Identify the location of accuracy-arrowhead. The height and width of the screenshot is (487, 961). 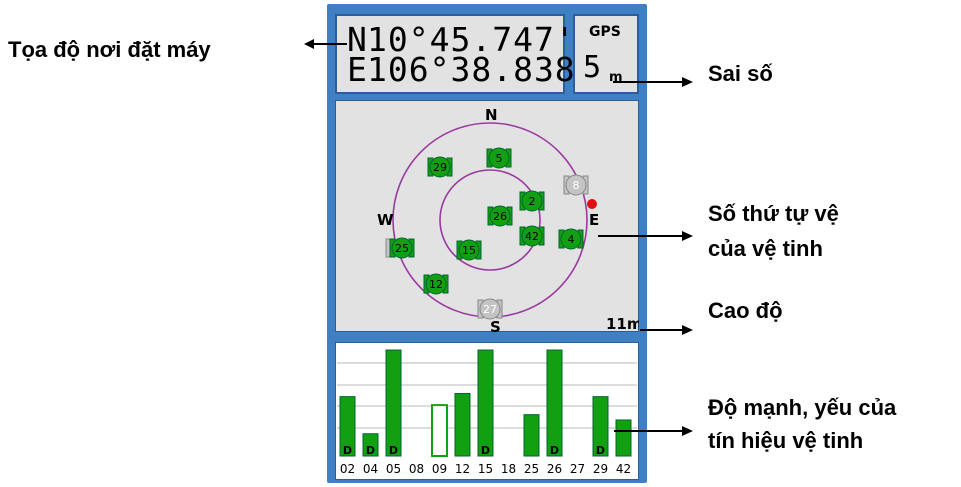
(687, 82).